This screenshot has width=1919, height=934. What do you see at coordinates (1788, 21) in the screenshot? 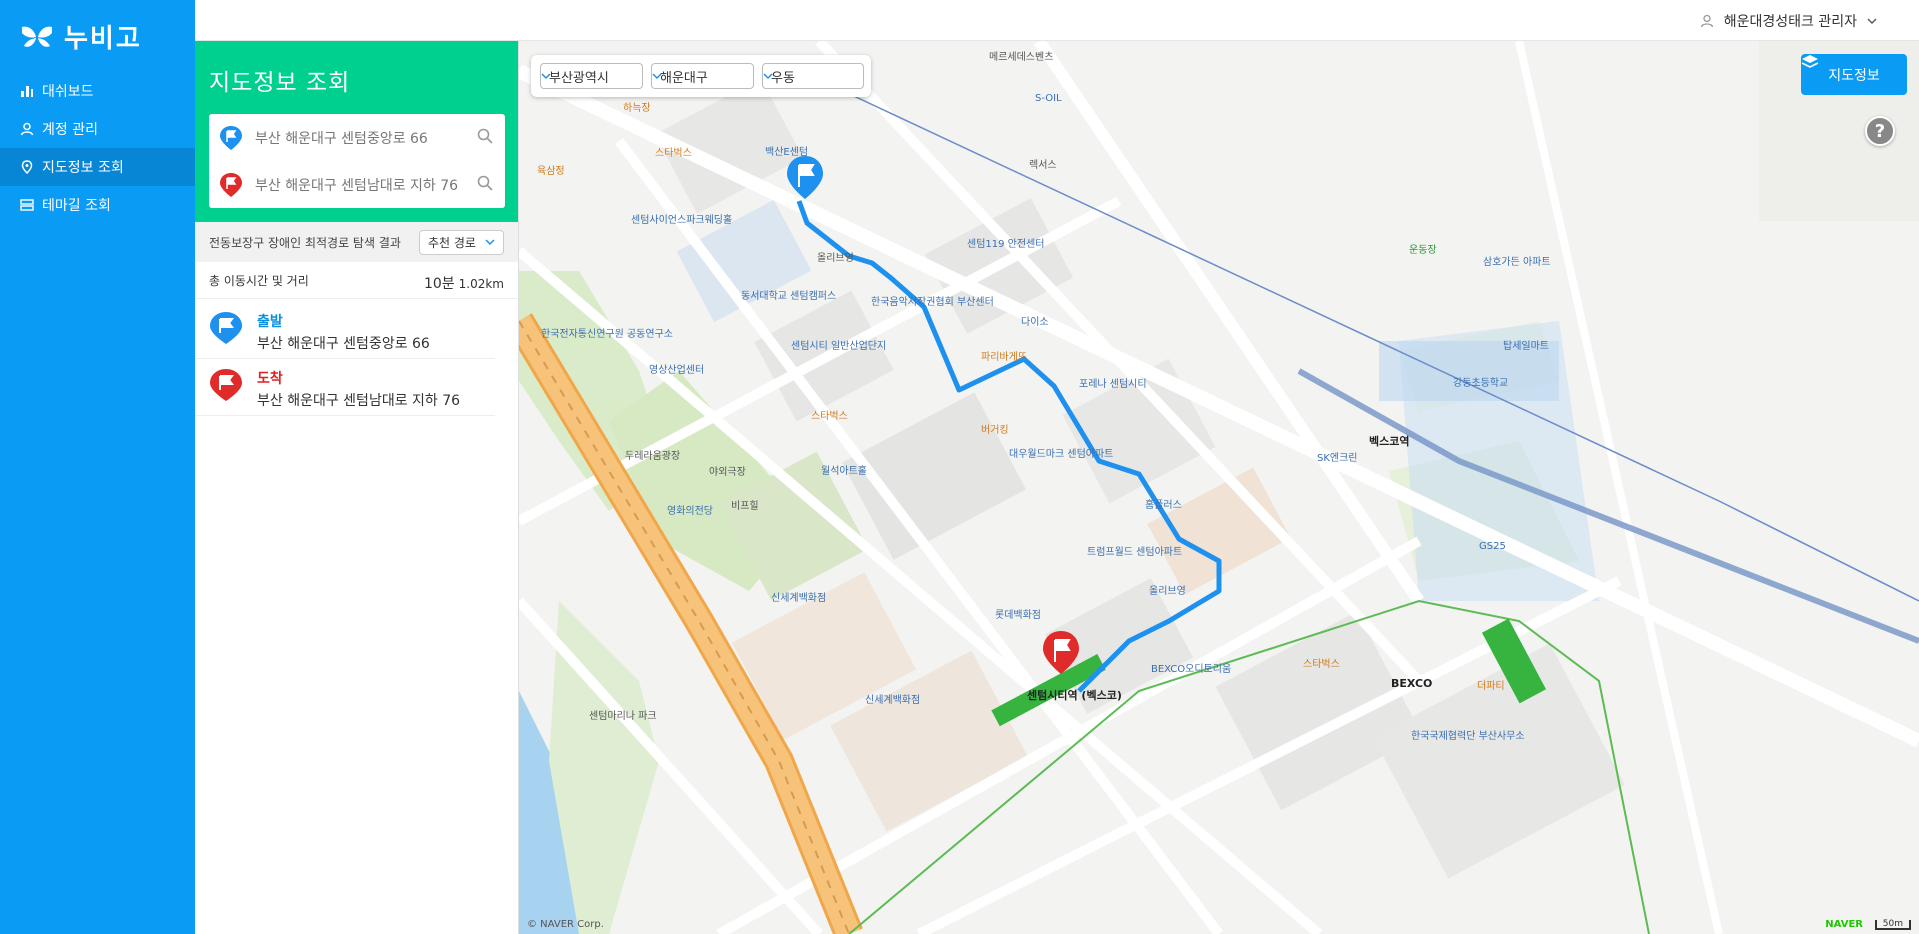
I see `user-menu: 해운대경성태크 관리자` at bounding box center [1788, 21].